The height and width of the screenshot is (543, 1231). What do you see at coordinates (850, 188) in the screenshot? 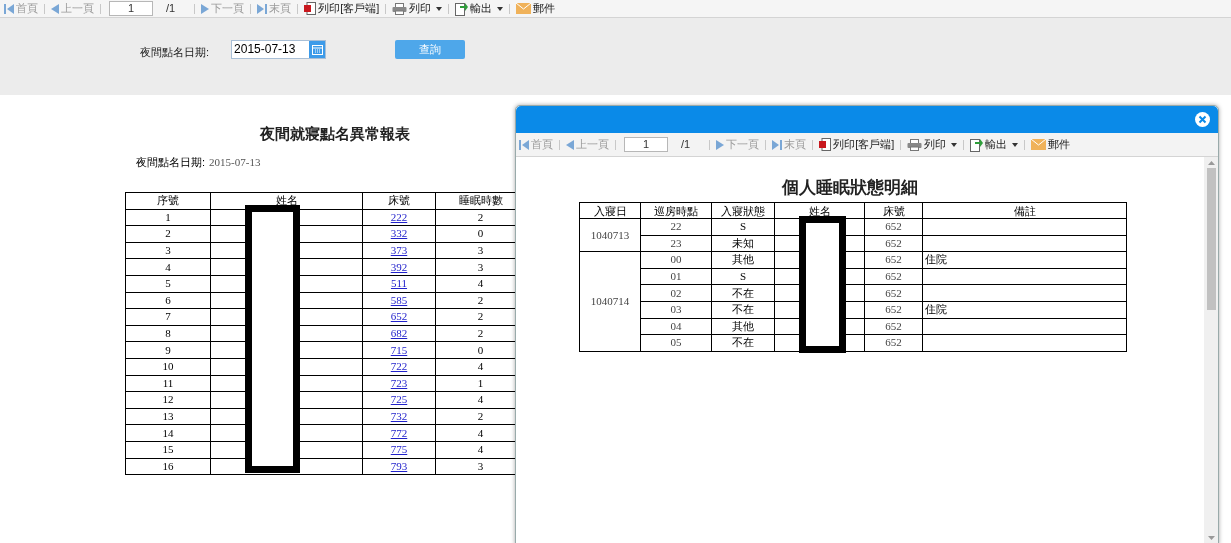
I see `dialog-report-title: 個人睡眠狀態明細` at bounding box center [850, 188].